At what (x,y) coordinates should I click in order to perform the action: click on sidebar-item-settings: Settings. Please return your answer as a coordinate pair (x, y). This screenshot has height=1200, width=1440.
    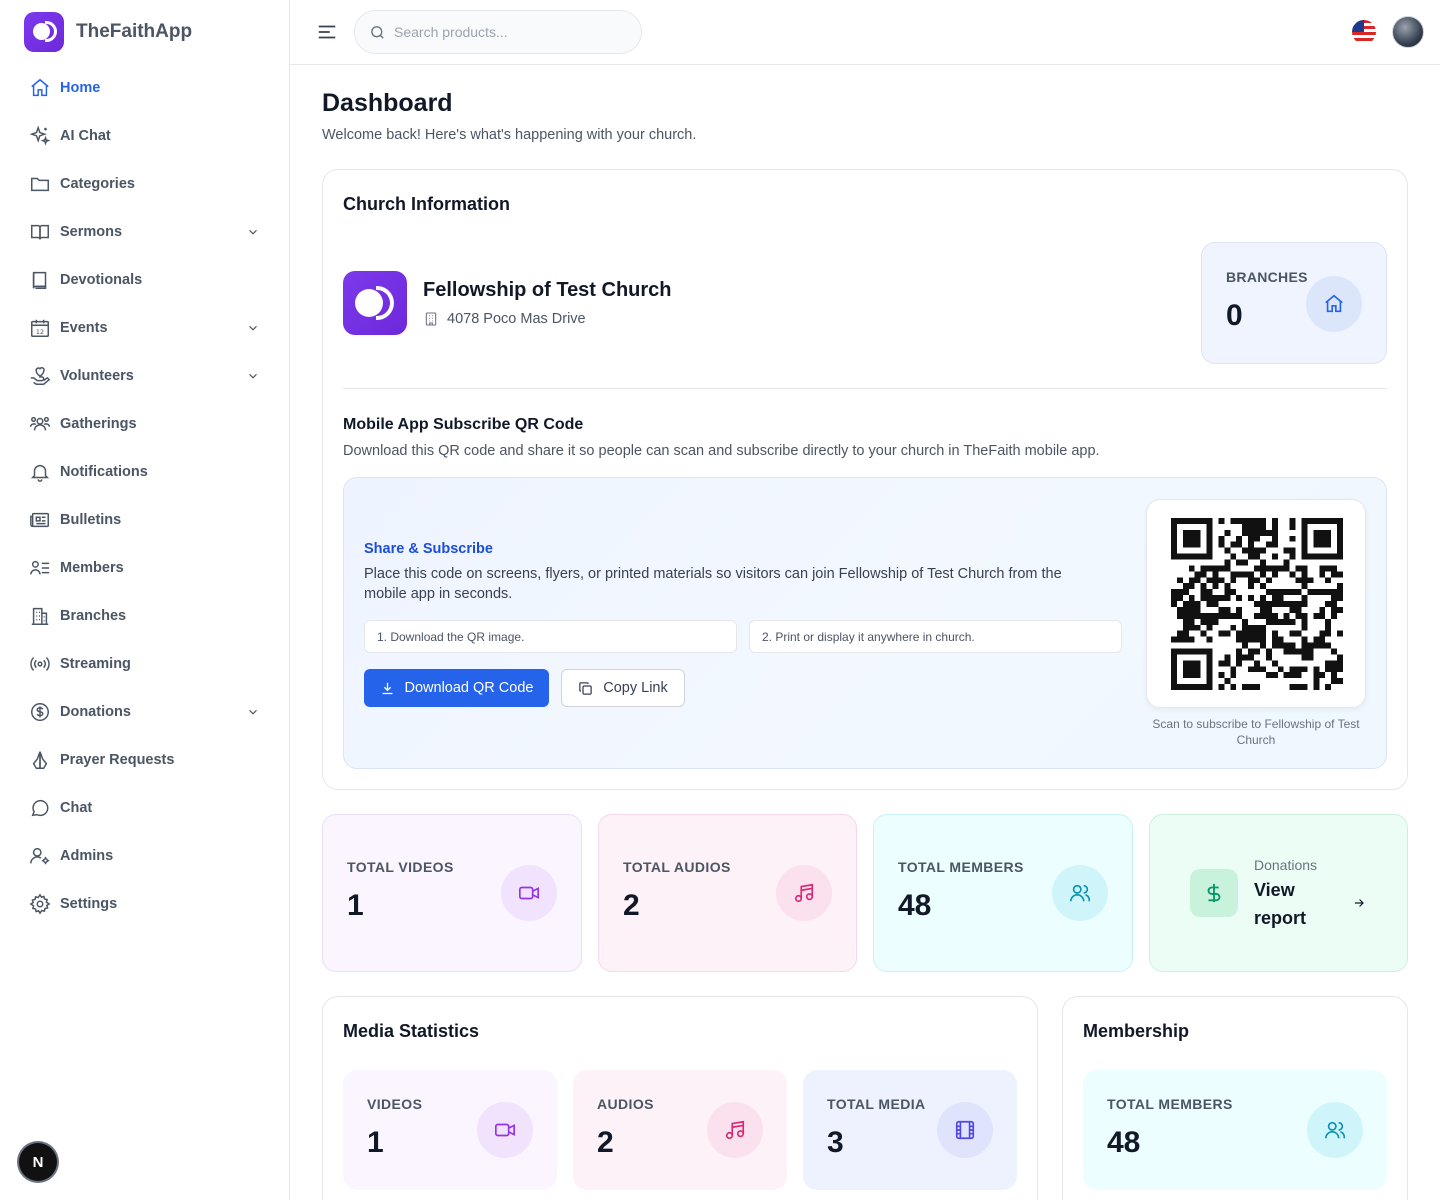
    Looking at the image, I should click on (147, 904).